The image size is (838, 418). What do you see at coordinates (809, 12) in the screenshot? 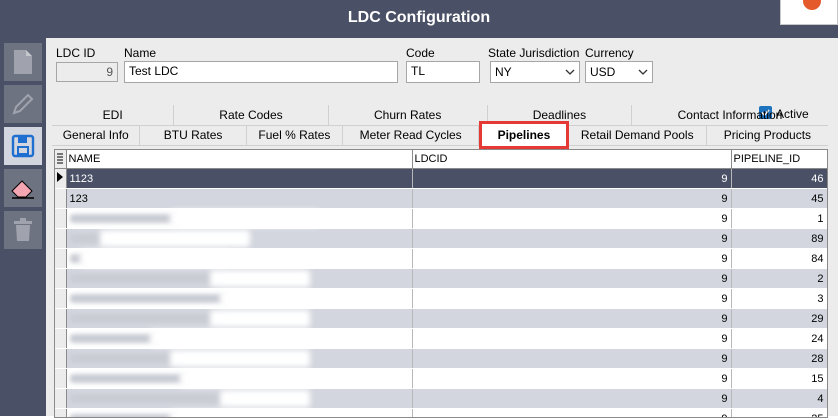
I see `corner-widget` at bounding box center [809, 12].